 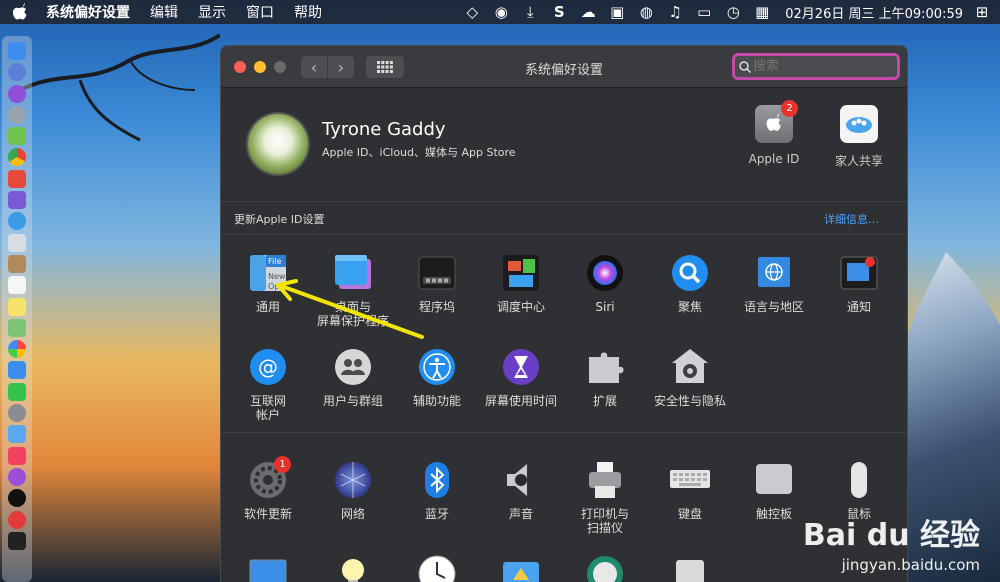 I want to click on pane-screen-time: 屏幕使用时间, so click(x=521, y=377).